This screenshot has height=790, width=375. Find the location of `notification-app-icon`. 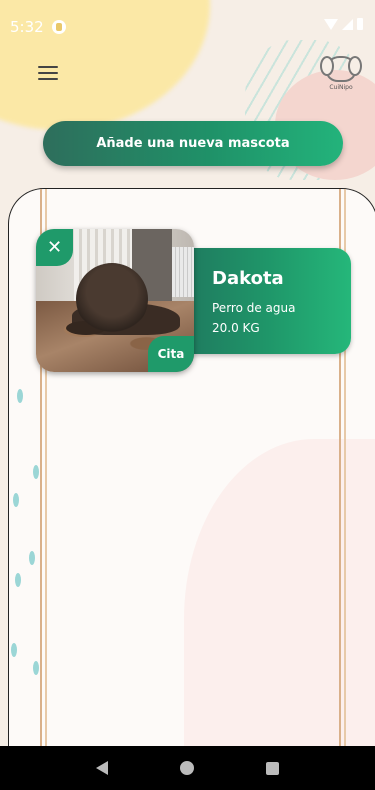

notification-app-icon is located at coordinates (58, 27).